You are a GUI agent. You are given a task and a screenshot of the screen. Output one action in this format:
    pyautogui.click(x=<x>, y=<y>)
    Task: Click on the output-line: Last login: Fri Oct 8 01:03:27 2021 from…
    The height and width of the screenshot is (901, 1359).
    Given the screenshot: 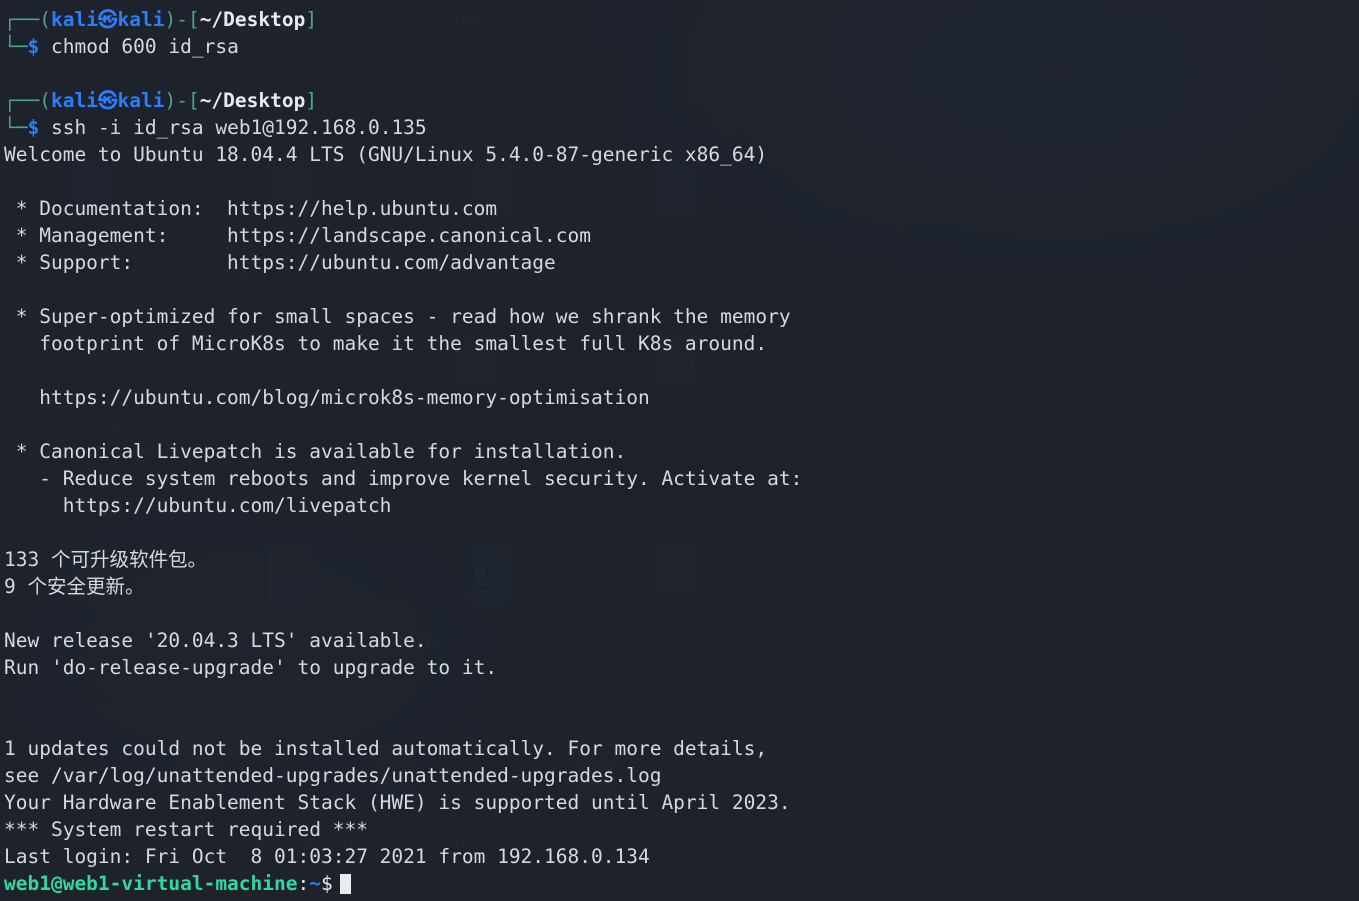 What is the action you would take?
    pyautogui.click(x=327, y=856)
    